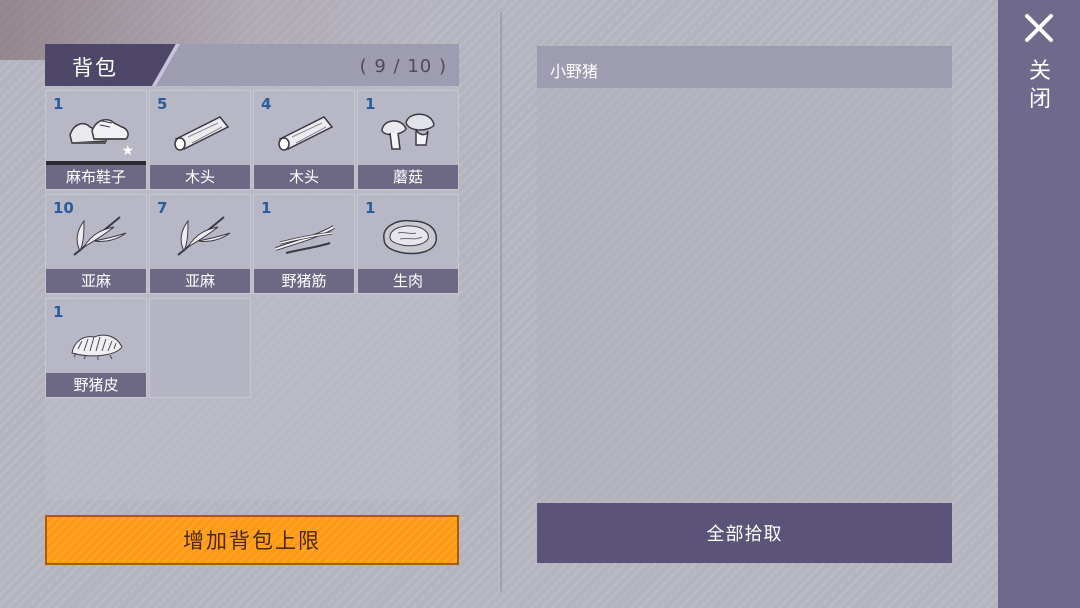 Image resolution: width=1080 pixels, height=608 pixels. What do you see at coordinates (305, 239) in the screenshot?
I see `sinew-icon` at bounding box center [305, 239].